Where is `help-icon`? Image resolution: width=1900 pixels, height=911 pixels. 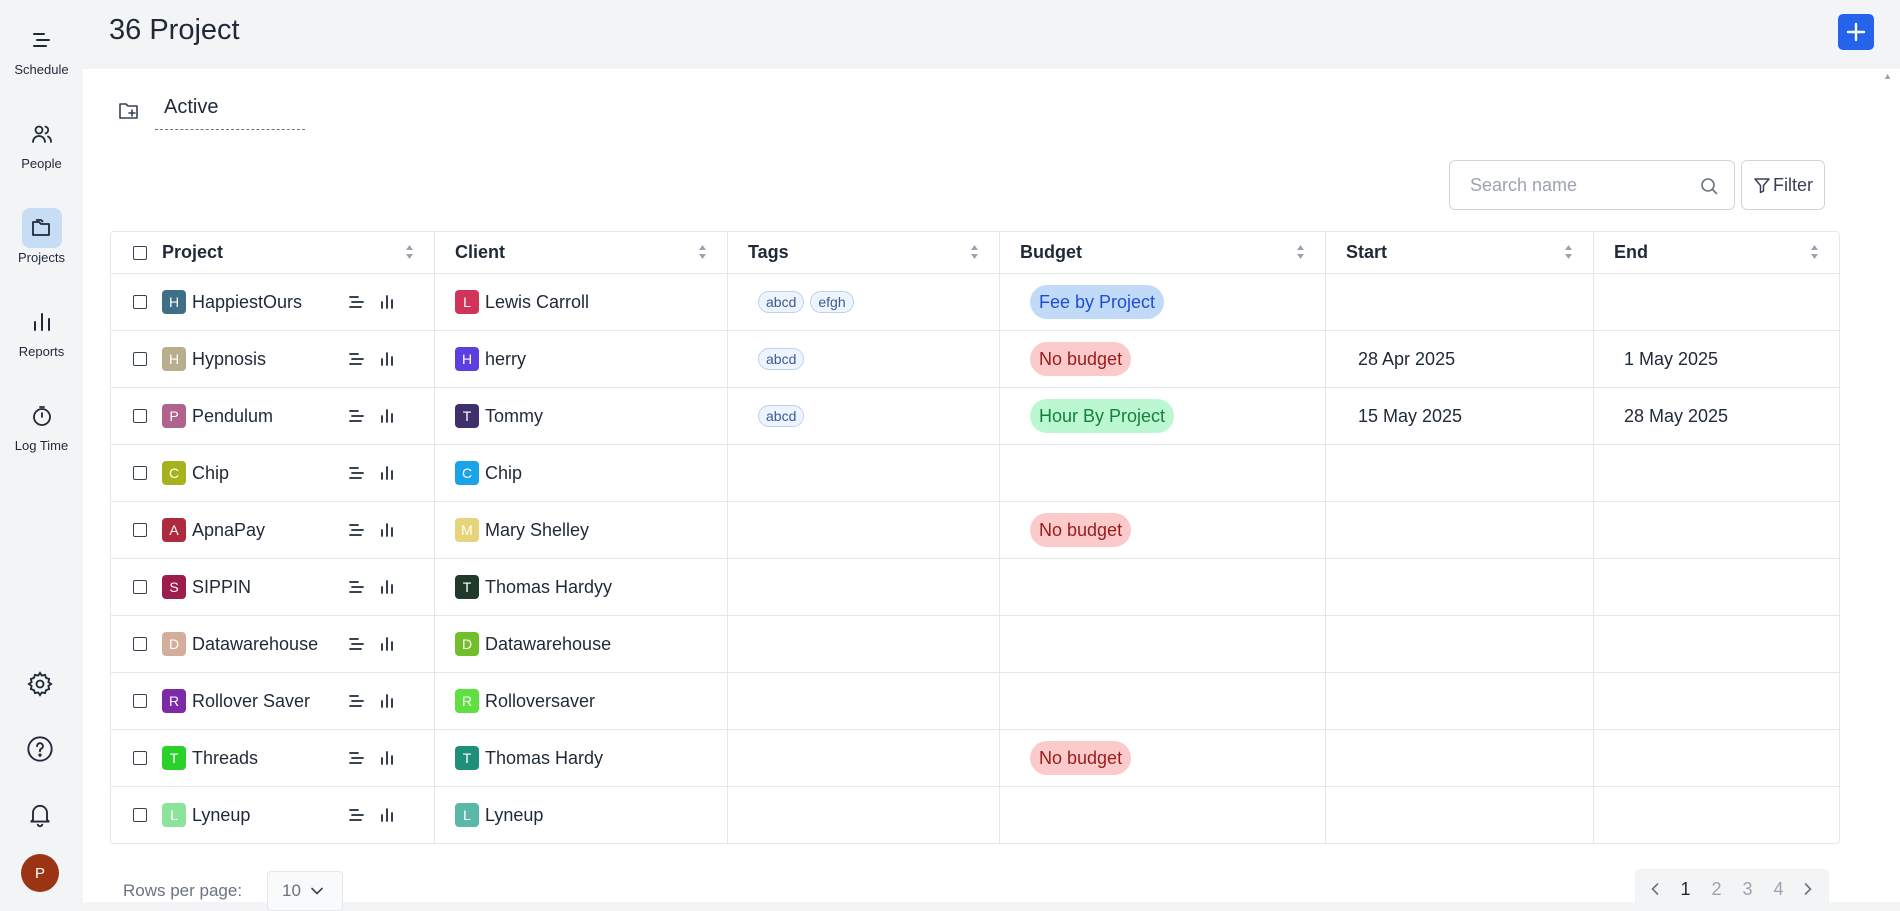 help-icon is located at coordinates (40, 749).